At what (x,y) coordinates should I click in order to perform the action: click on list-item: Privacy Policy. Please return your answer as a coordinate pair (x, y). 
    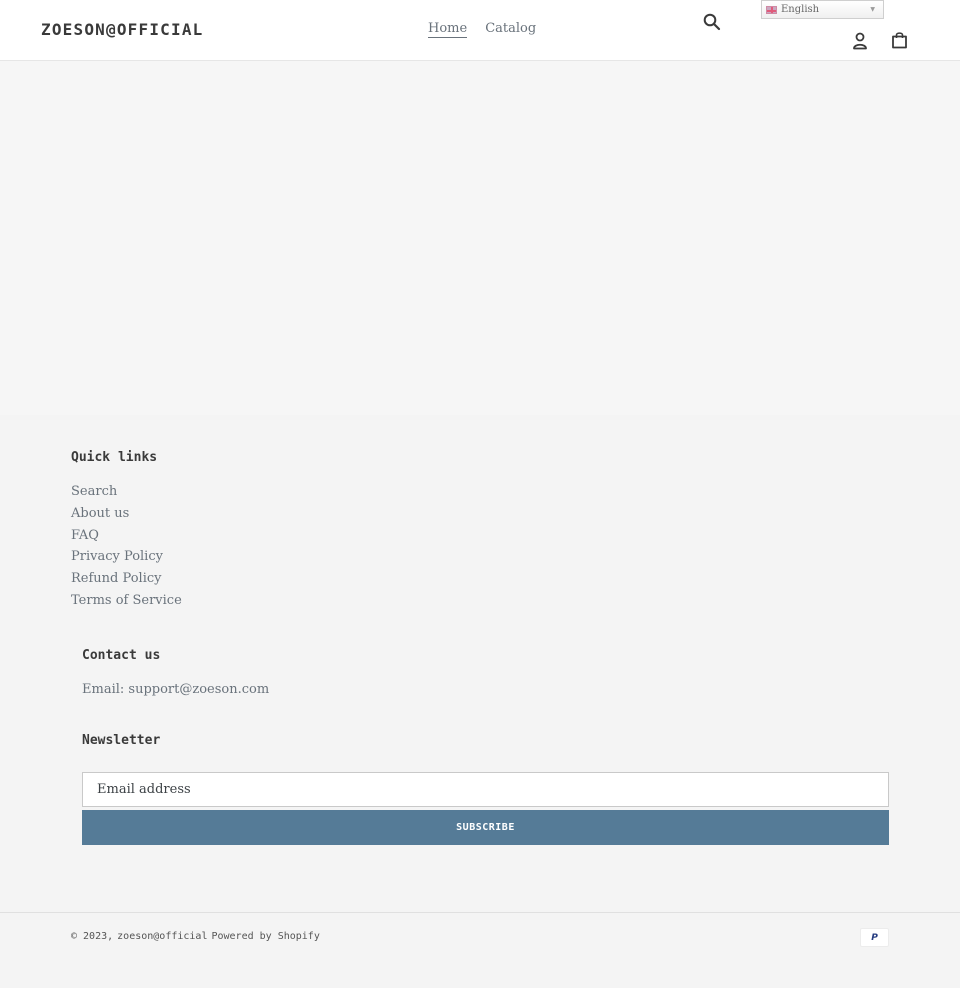
    Looking at the image, I should click on (126, 560).